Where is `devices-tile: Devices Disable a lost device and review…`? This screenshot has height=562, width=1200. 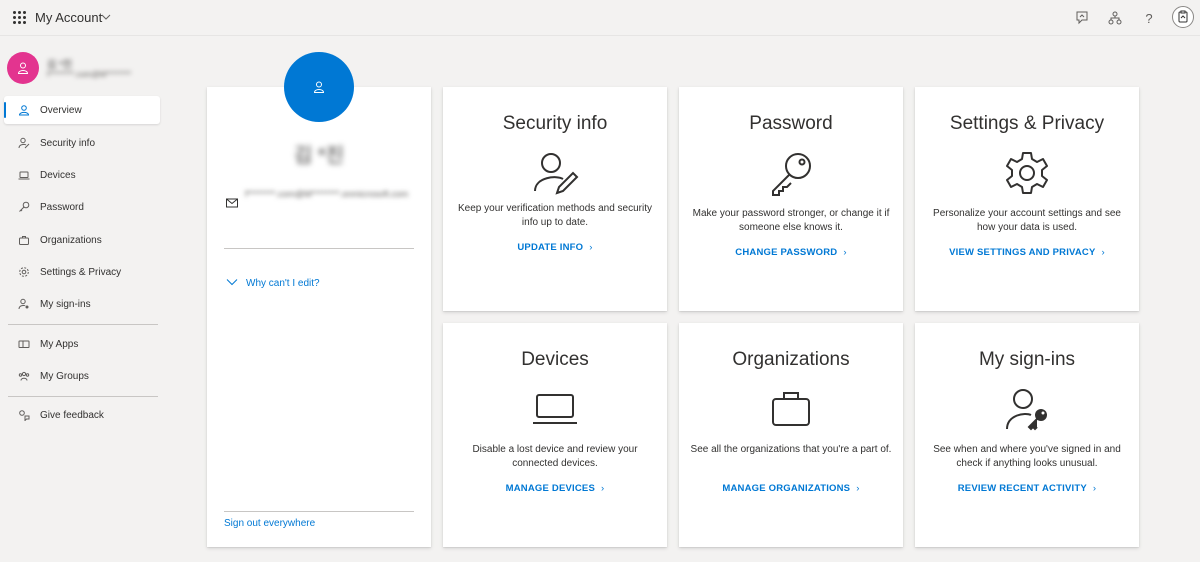
devices-tile: Devices Disable a lost device and review… is located at coordinates (555, 435).